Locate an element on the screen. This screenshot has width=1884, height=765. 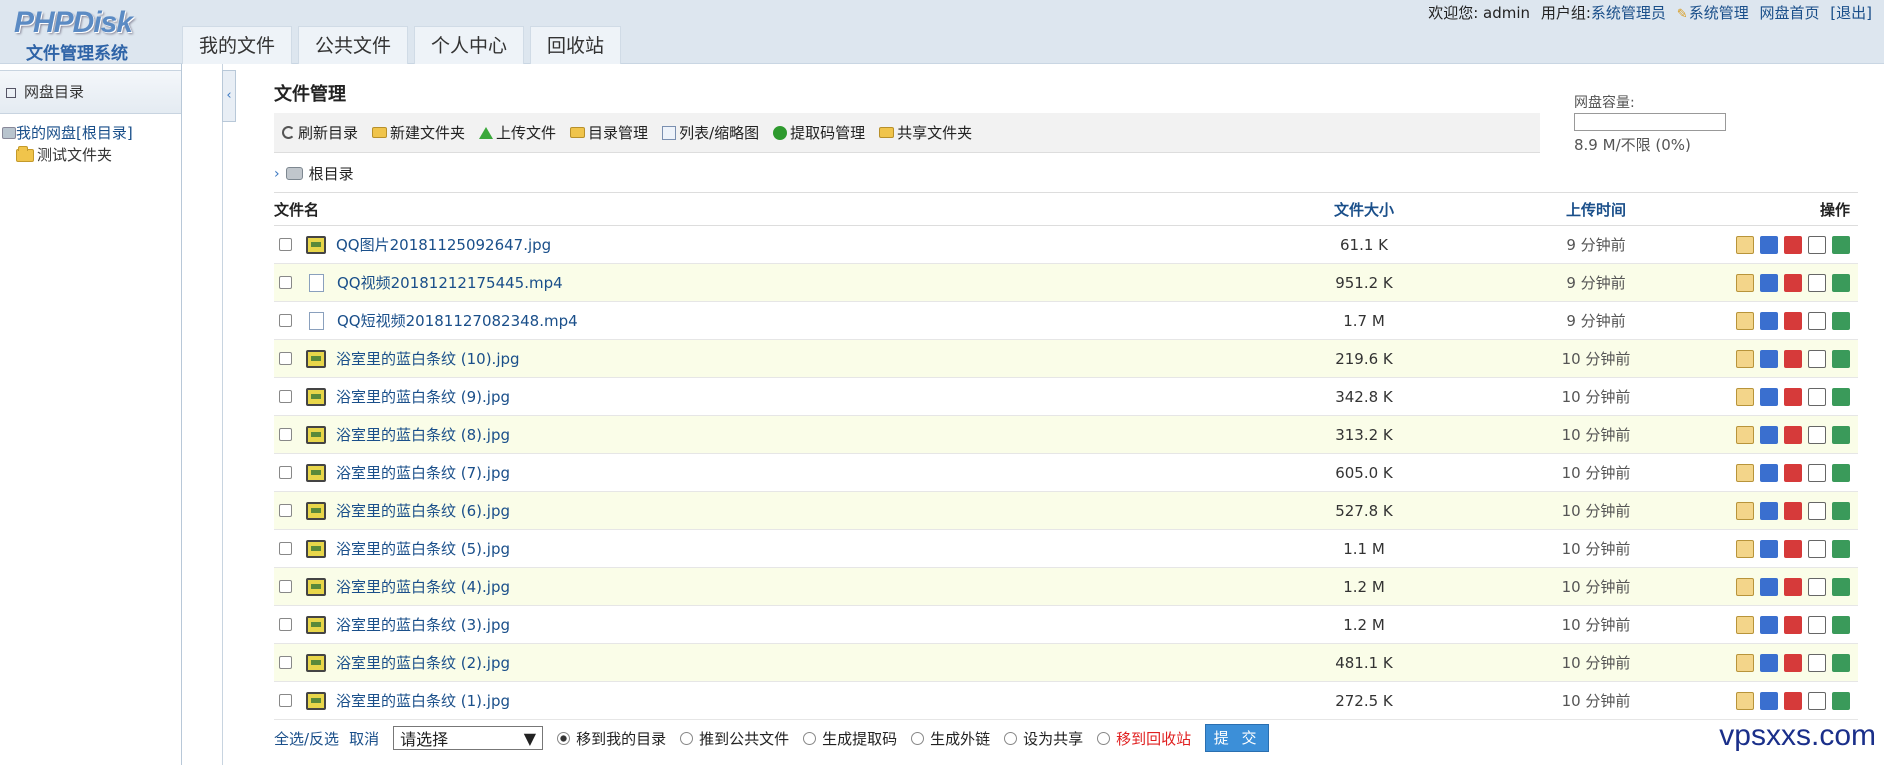
file-name-link: 浴室里的蓝白条纹 (1).jpg is located at coordinates (423, 700).